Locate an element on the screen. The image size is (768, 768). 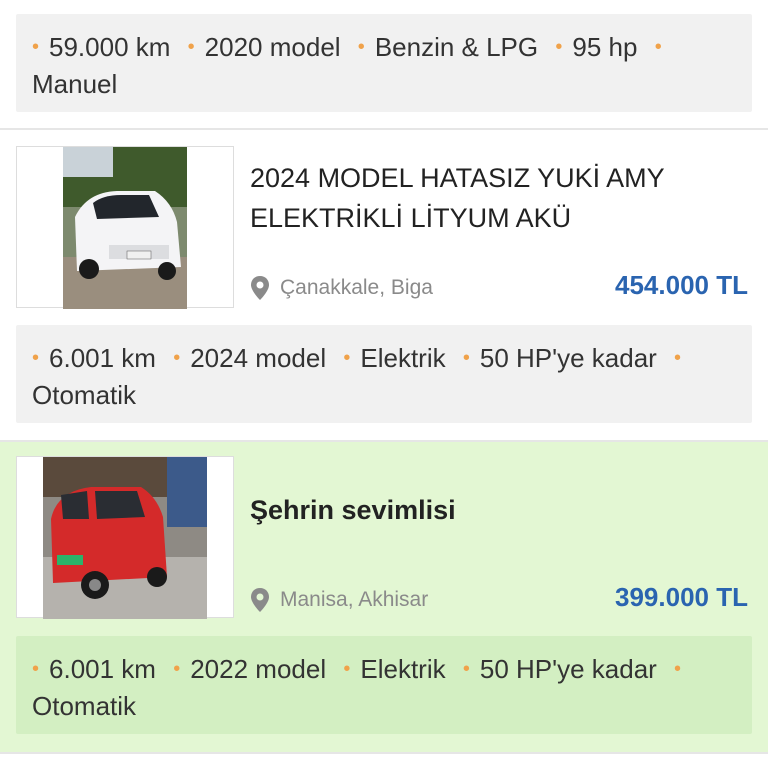
listing-location: Manisa, Akhisar is located at coordinates (339, 600).